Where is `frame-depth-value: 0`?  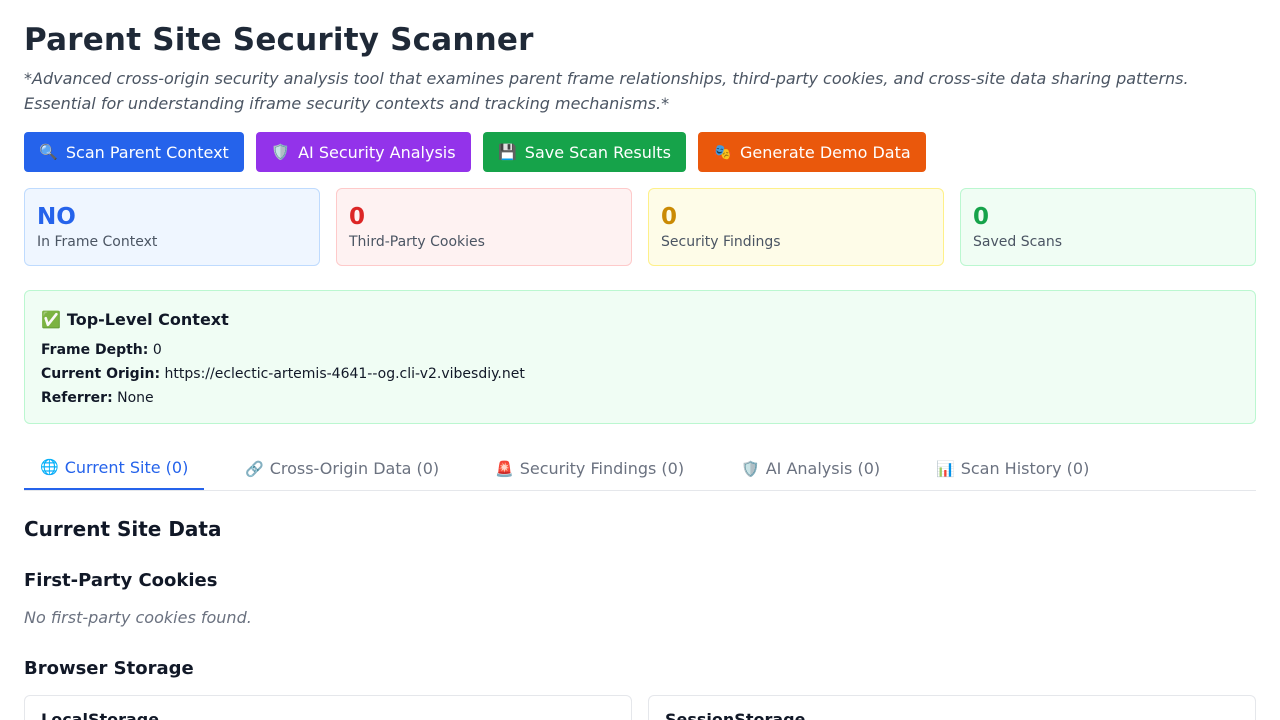 frame-depth-value: 0 is located at coordinates (157, 350).